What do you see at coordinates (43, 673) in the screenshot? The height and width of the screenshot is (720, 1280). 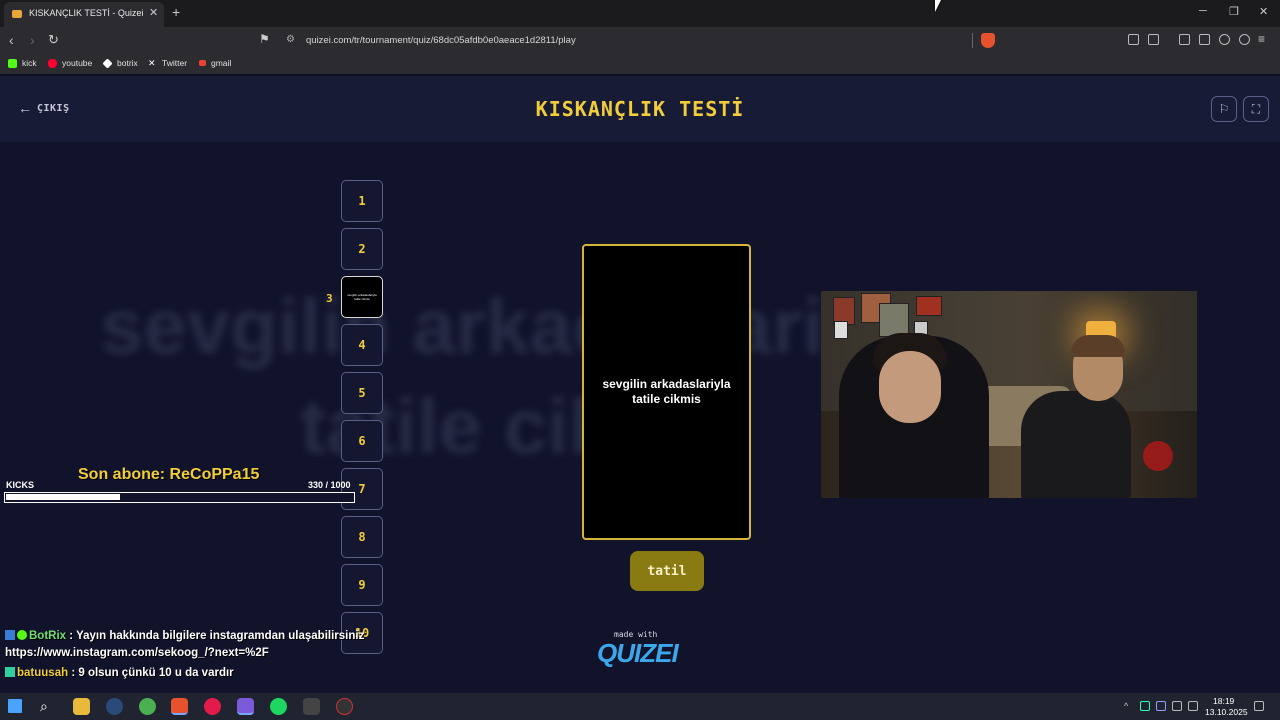 I see `chat-username: batuusah` at bounding box center [43, 673].